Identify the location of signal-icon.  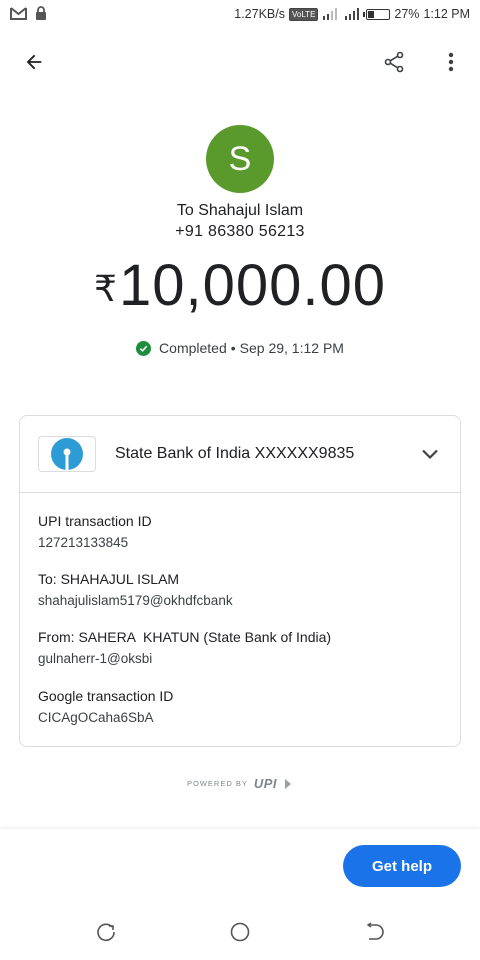
(330, 14).